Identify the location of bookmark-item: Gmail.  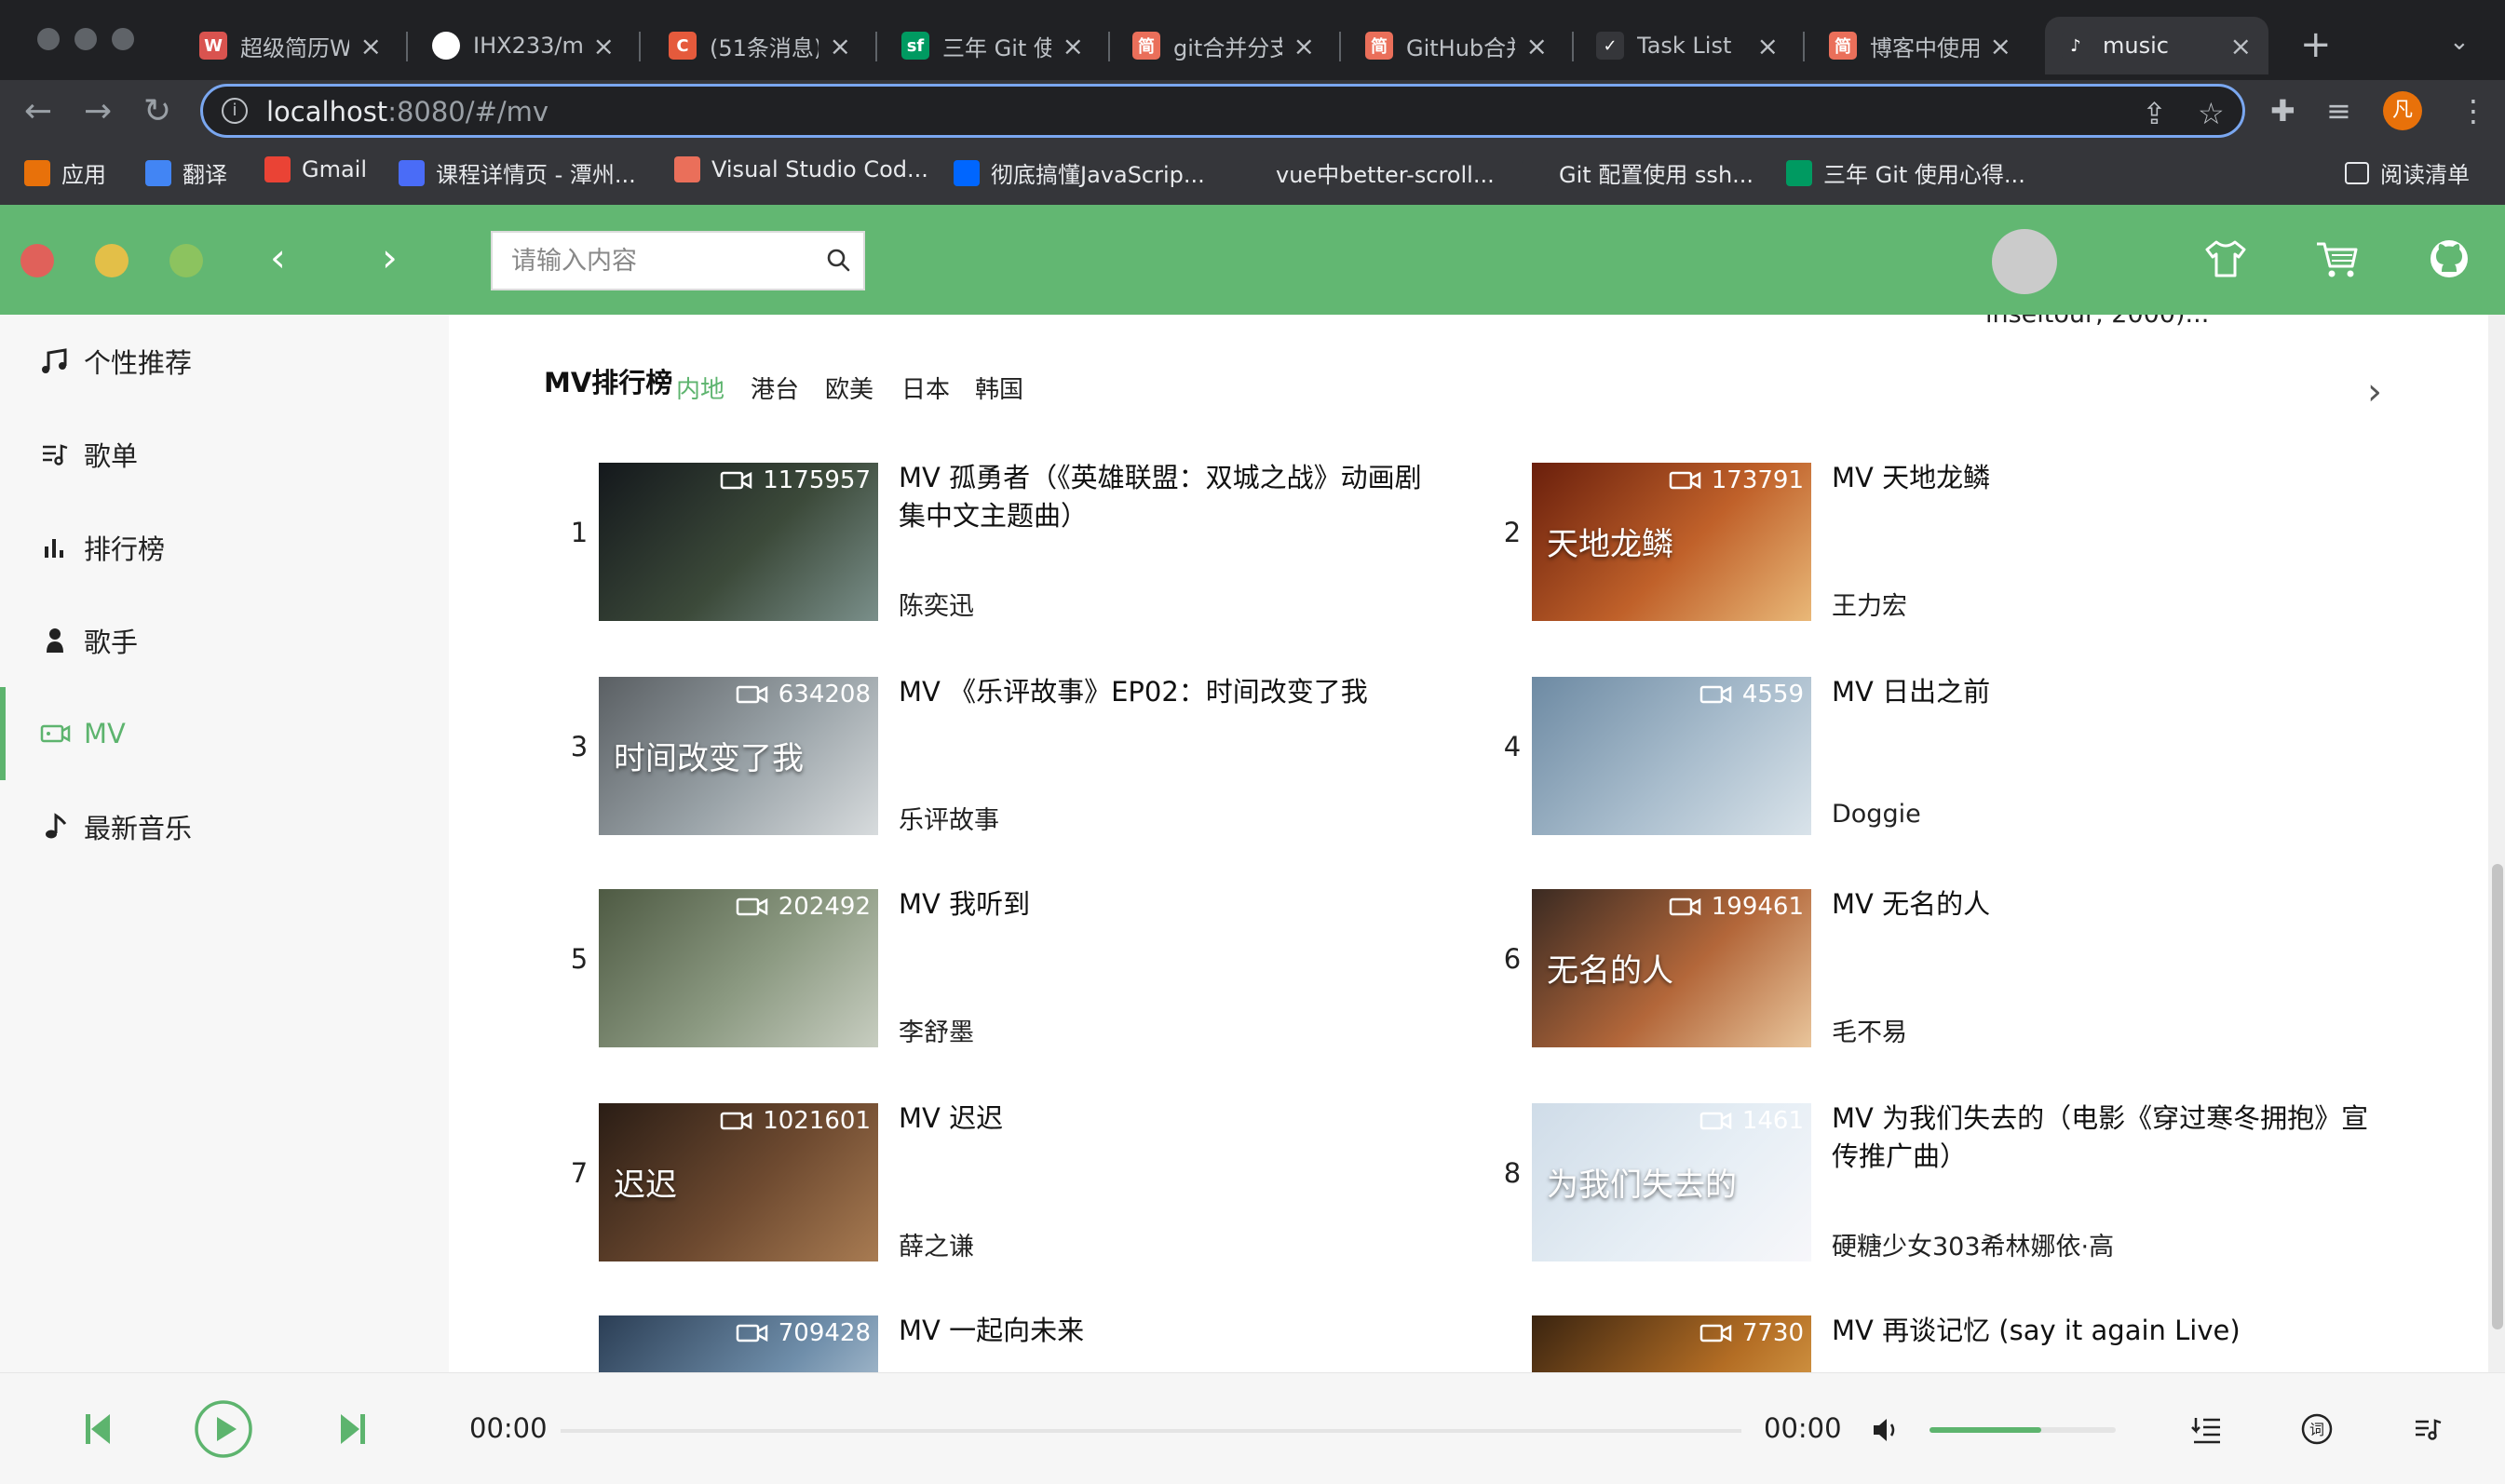
(315, 169).